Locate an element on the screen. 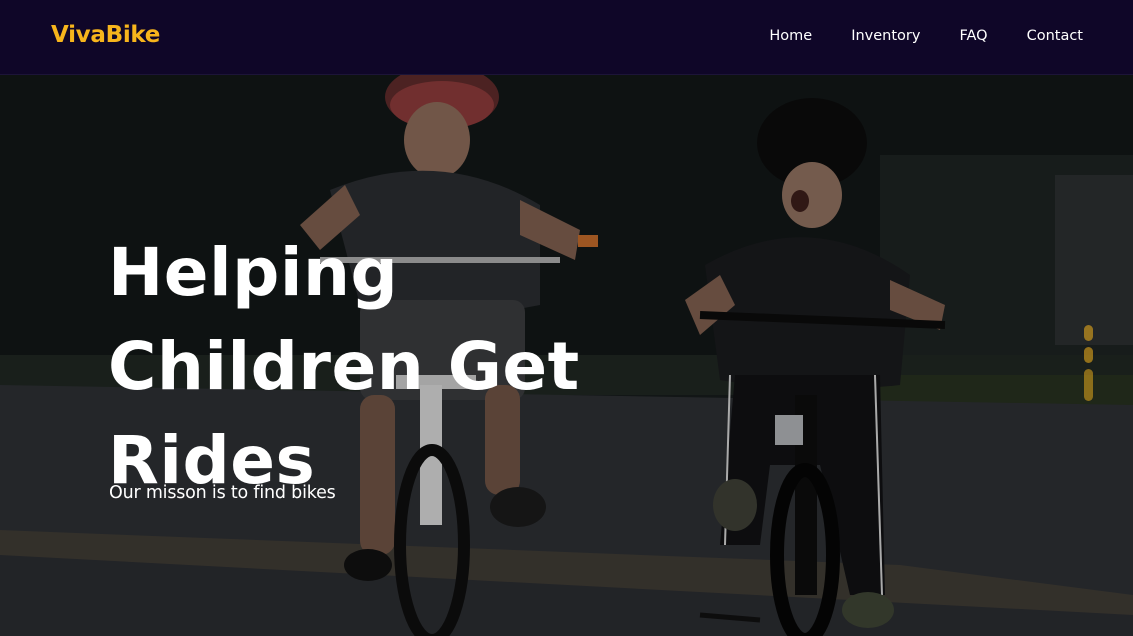 The height and width of the screenshot is (636, 1133). nav-links: Home Inventory FAQ Contact is located at coordinates (906, 36).